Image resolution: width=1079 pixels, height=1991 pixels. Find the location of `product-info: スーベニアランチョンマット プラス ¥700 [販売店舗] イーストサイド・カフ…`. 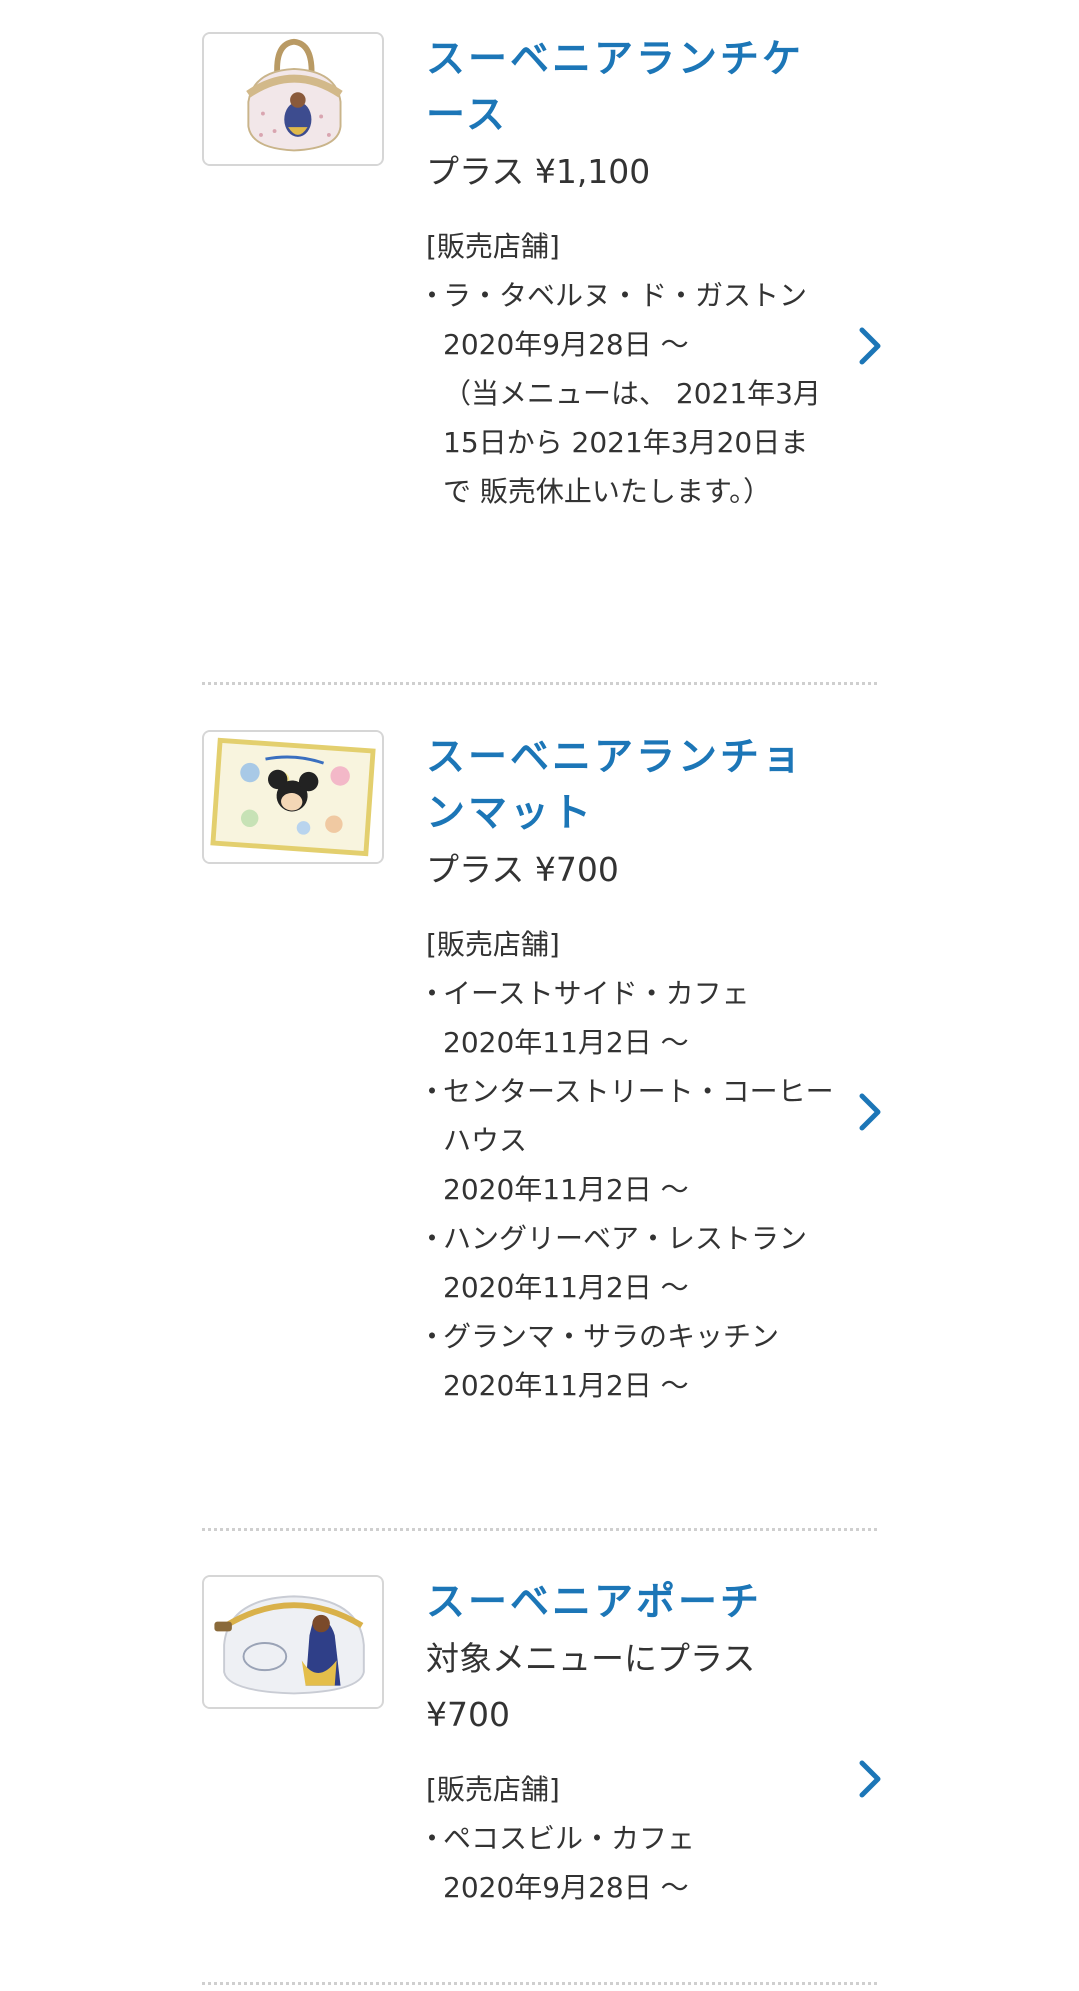

product-info: スーベニアランチョンマット プラス ¥700 [販売店舗] イーストサイド・カフ… is located at coordinates (627, 1070).